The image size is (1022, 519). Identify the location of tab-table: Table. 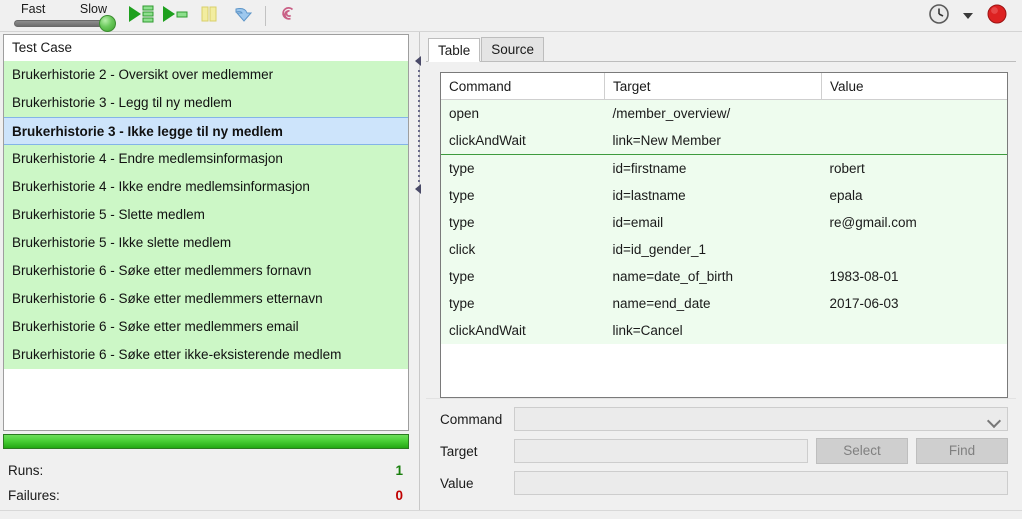
(454, 50).